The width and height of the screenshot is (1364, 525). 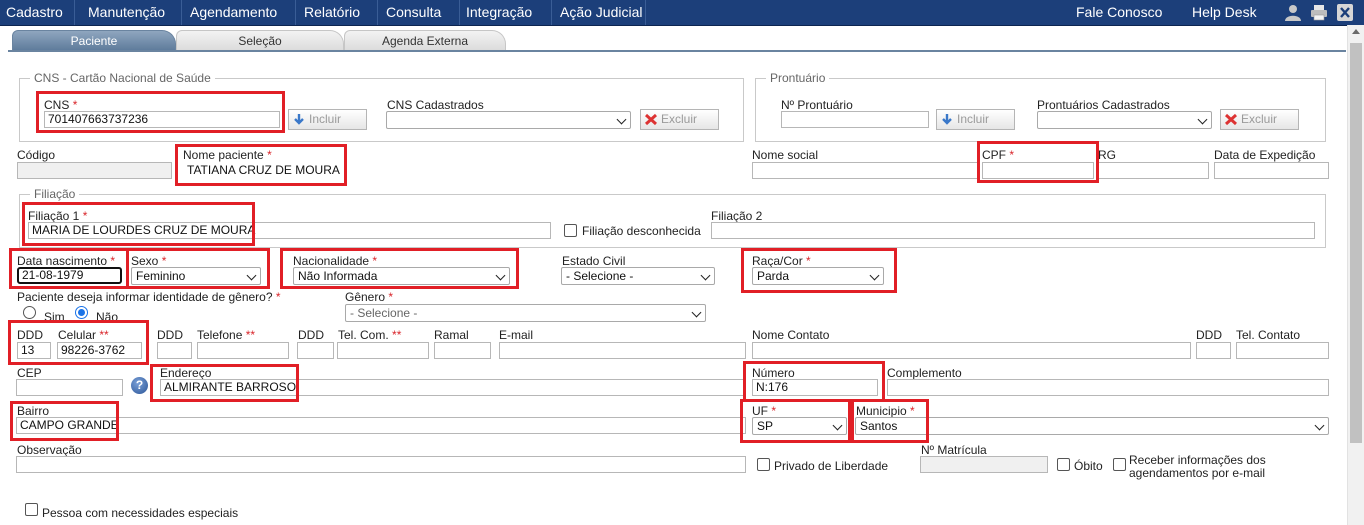 What do you see at coordinates (335, 261) in the screenshot?
I see `nacionalidade-label: Nacionalidade *` at bounding box center [335, 261].